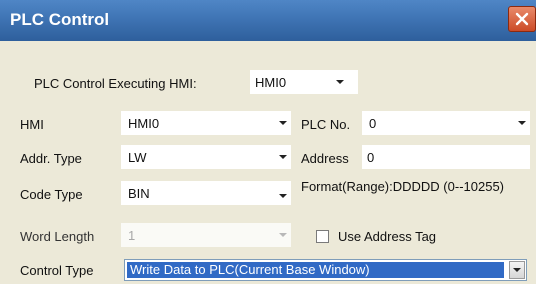 The height and width of the screenshot is (284, 536). I want to click on format-range-text: Format(Range):DDDDD (0--10255), so click(402, 186).